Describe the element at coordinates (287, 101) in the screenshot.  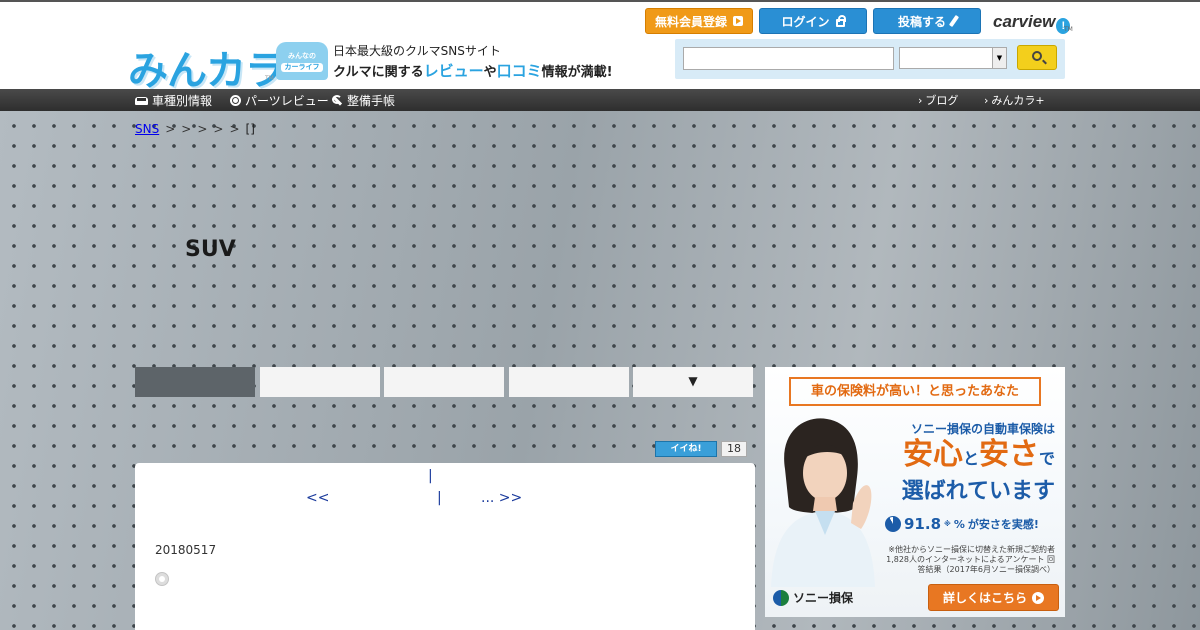
I see `nav-label: パーツレビュー` at that location.